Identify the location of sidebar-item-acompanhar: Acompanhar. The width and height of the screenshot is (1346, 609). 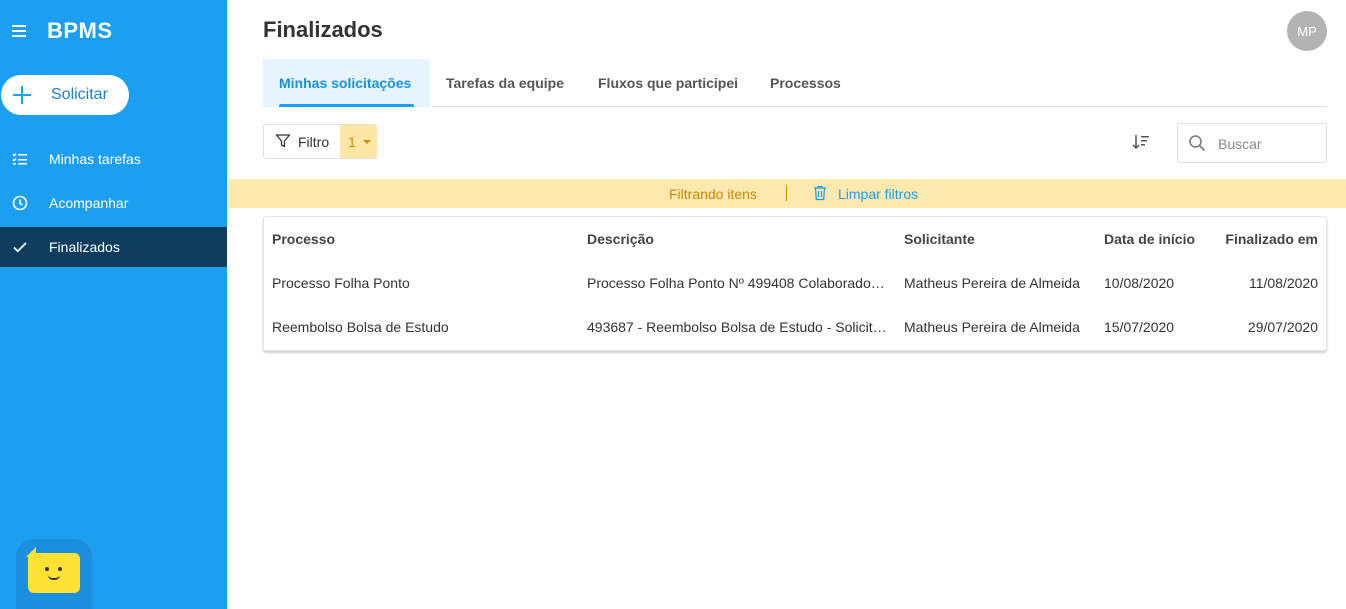
(113, 203).